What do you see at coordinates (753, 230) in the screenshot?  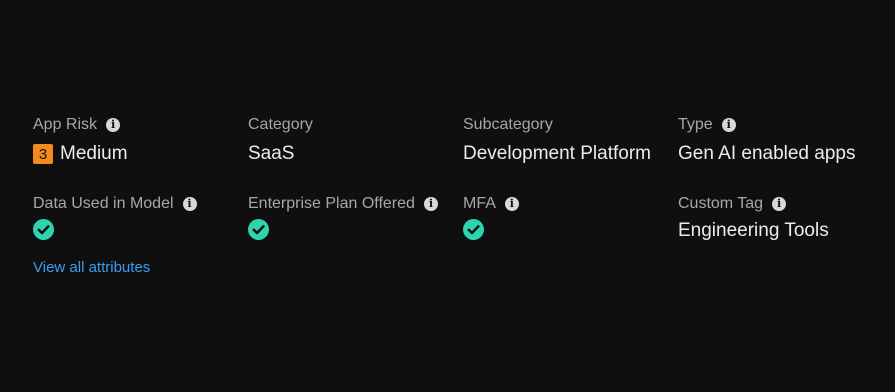 I see `custom-tag-value: Engineering Tools` at bounding box center [753, 230].